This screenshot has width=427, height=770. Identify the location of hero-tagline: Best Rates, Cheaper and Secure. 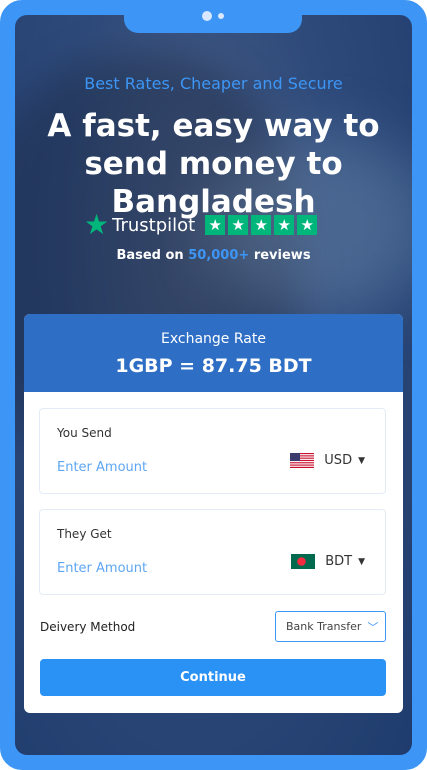
(213, 83).